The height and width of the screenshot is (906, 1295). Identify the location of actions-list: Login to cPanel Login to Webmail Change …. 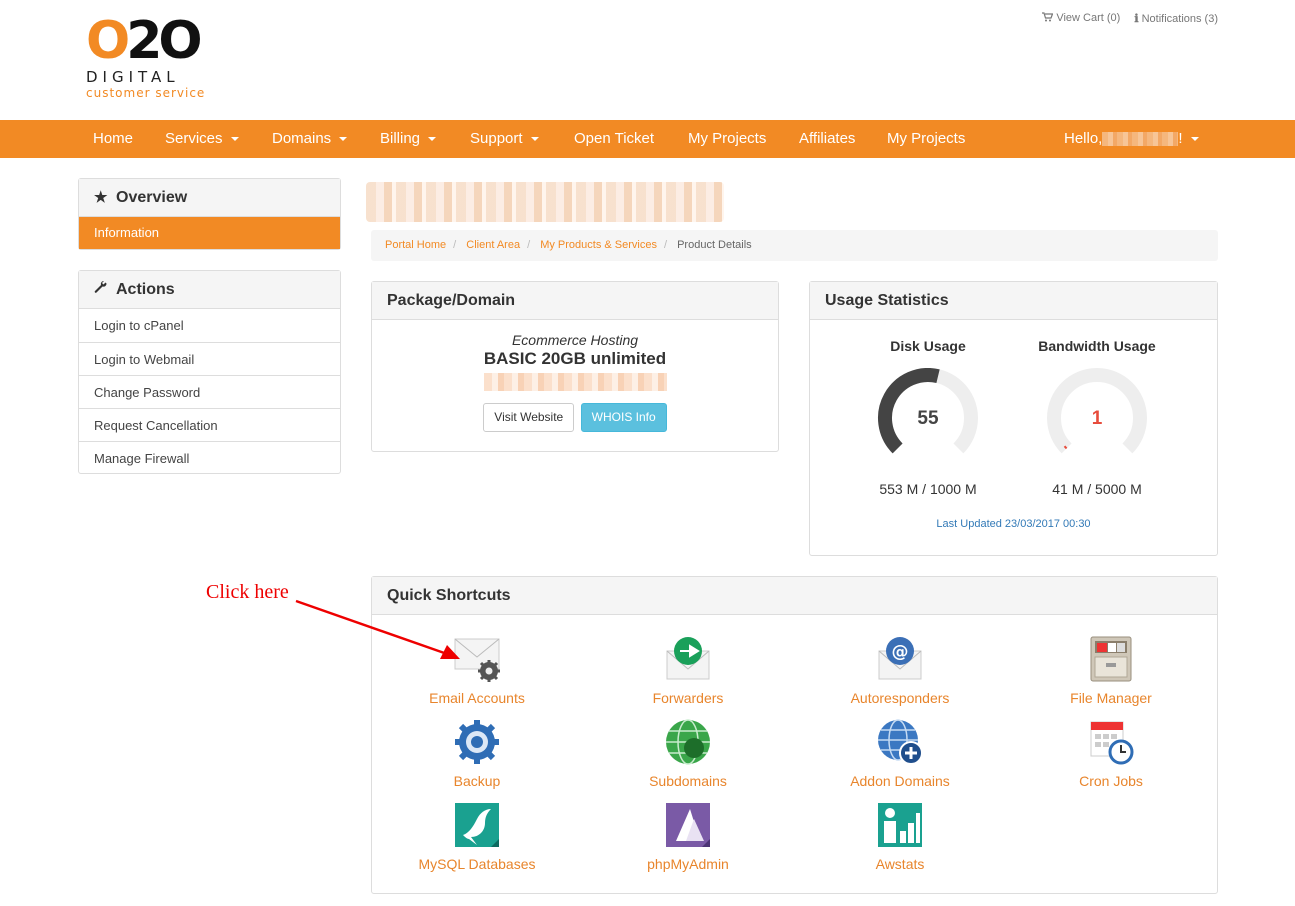
(209, 391).